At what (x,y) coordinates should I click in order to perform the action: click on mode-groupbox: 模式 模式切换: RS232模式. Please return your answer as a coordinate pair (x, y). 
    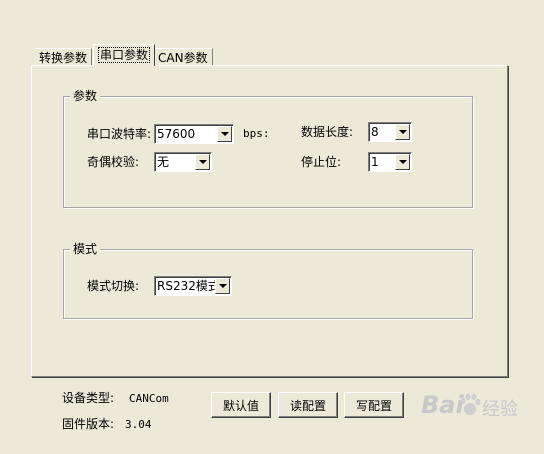
    Looking at the image, I should click on (268, 280).